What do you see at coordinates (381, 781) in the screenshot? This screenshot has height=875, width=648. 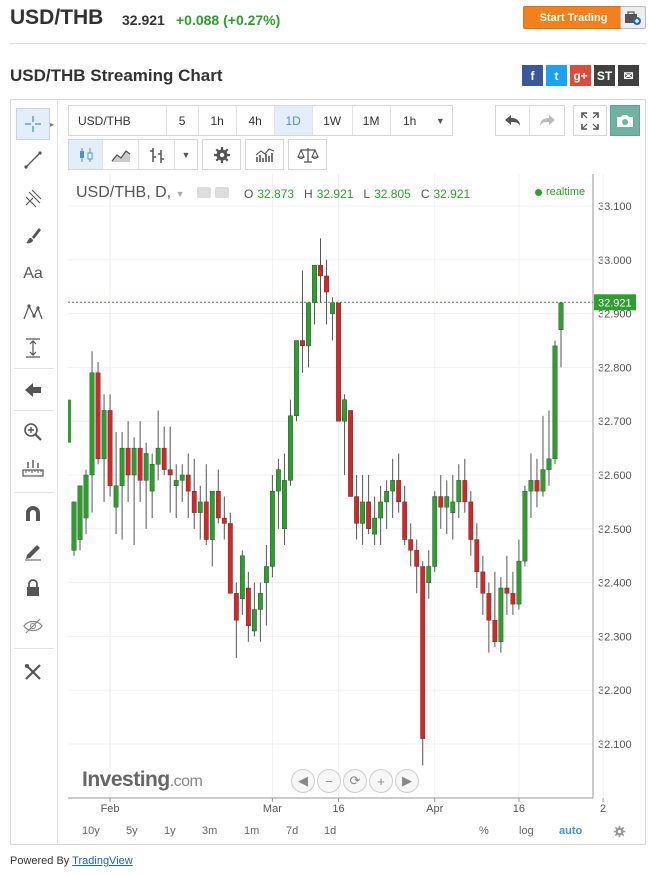 I see `zoom-in-button: +` at bounding box center [381, 781].